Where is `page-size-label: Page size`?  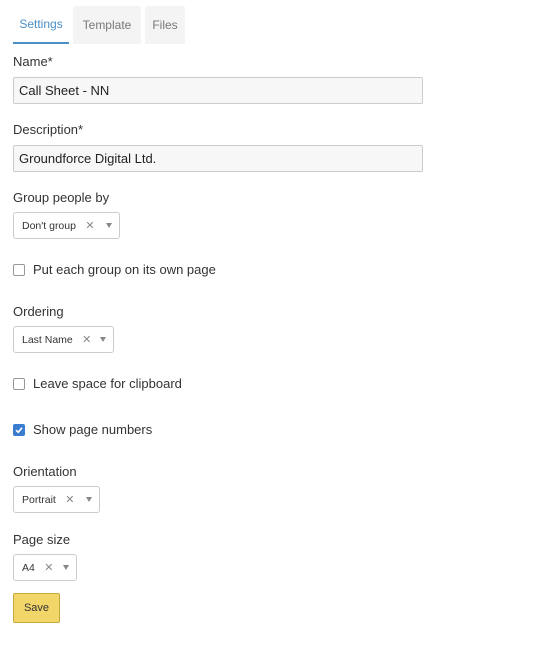 page-size-label: Page size is located at coordinates (42, 539).